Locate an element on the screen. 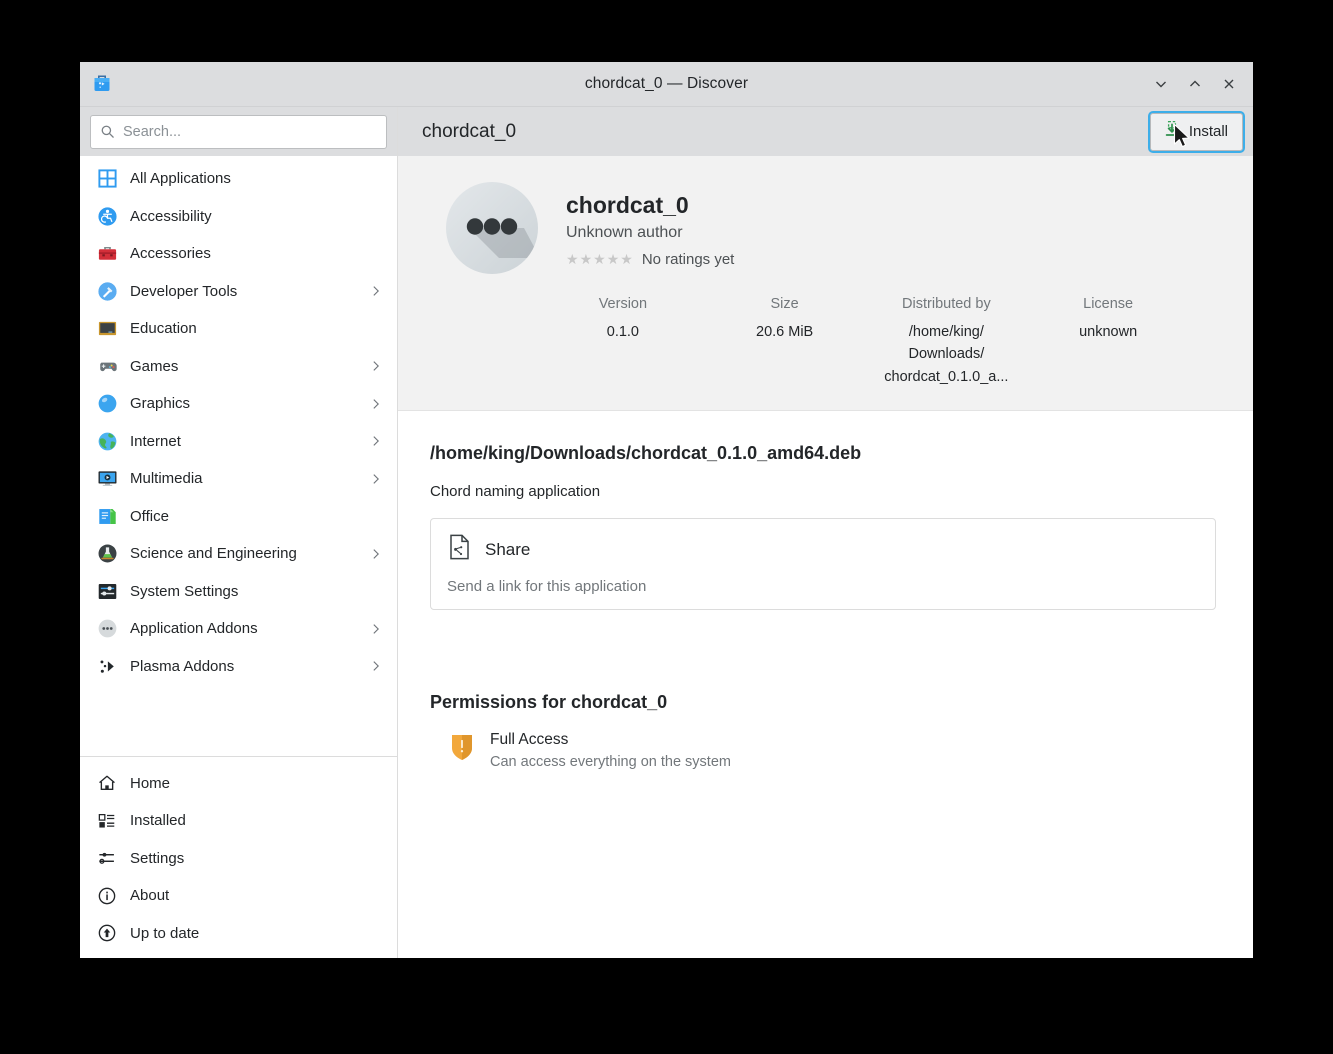  minimize-icon is located at coordinates (1161, 84).